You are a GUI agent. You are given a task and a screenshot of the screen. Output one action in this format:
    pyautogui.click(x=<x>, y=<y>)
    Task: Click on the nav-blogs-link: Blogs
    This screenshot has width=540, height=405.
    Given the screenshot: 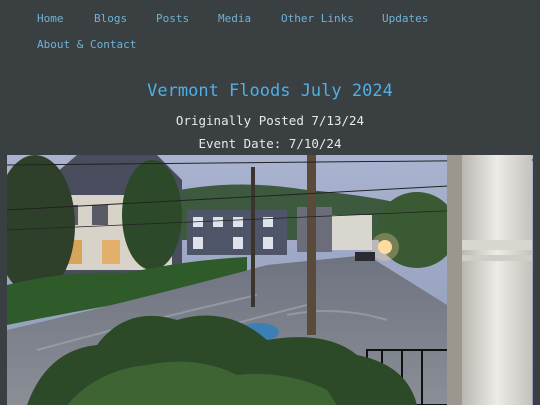 What is the action you would take?
    pyautogui.click(x=110, y=19)
    